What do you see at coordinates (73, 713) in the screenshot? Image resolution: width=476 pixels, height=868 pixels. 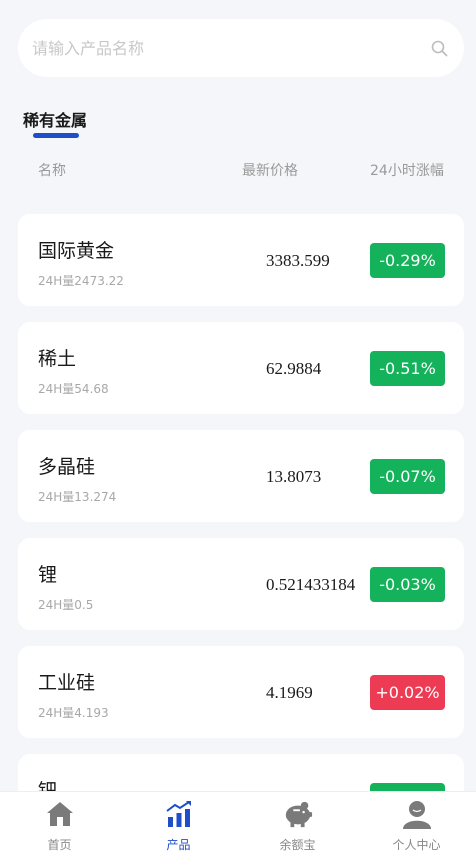 I see `product-volume: 24H量4.193` at bounding box center [73, 713].